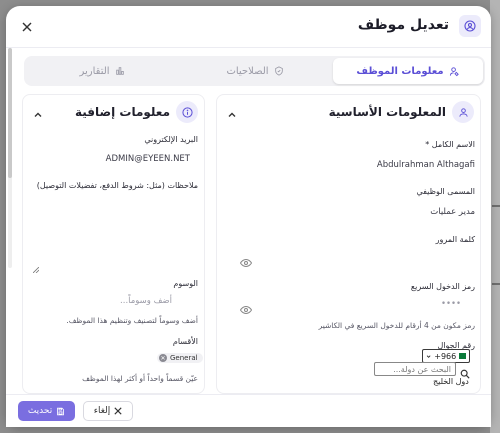 This screenshot has height=433, width=500. I want to click on textarea-resize-handle, so click(36, 266).